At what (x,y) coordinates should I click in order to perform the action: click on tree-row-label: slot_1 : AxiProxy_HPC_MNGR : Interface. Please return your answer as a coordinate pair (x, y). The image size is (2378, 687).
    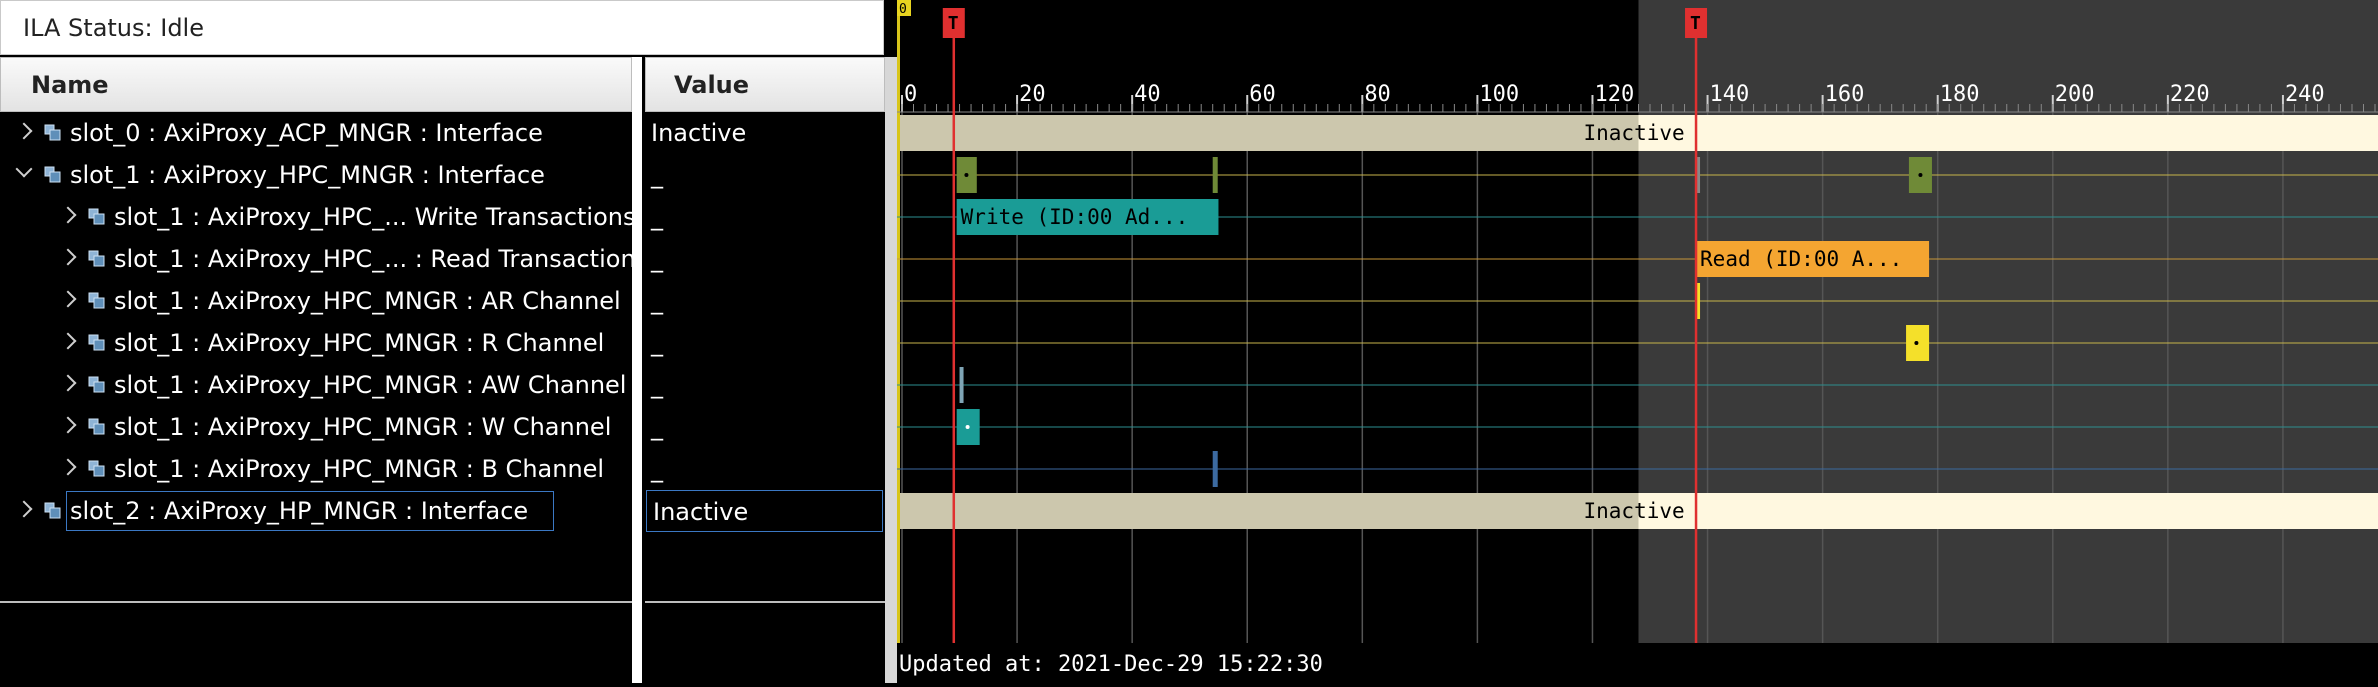
    Looking at the image, I should click on (307, 175).